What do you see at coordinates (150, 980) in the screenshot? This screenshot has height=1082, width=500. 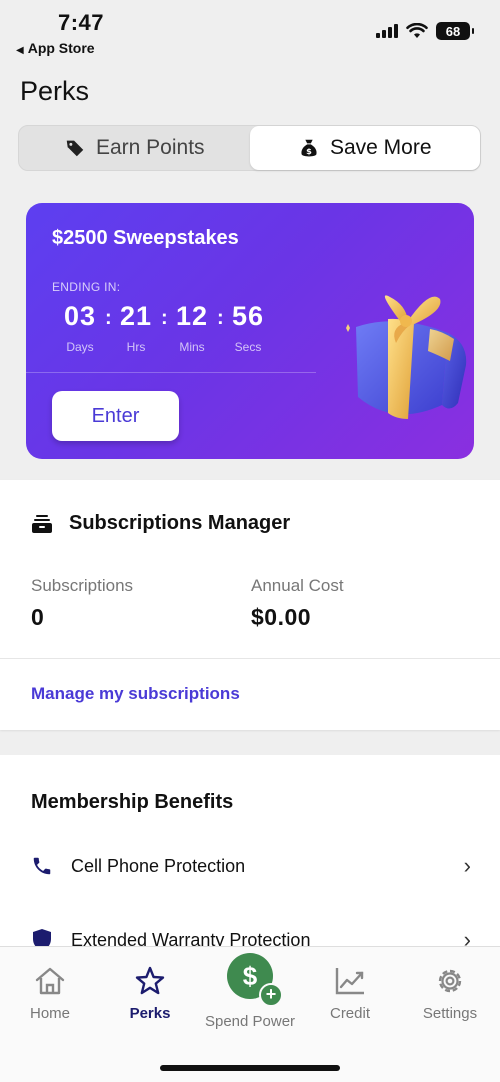 I see `star-icon` at bounding box center [150, 980].